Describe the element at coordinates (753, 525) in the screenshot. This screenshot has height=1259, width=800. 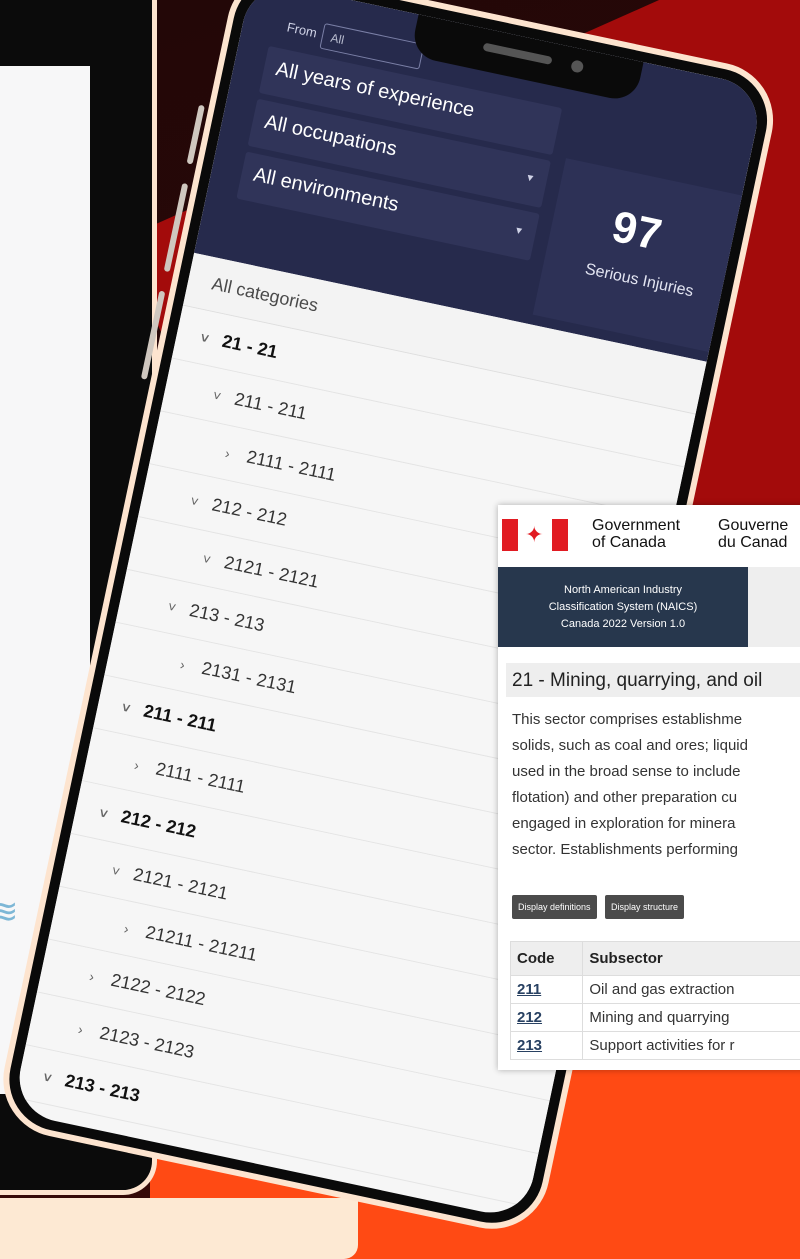
I see `gc-fr-line1: Gouverne` at that location.